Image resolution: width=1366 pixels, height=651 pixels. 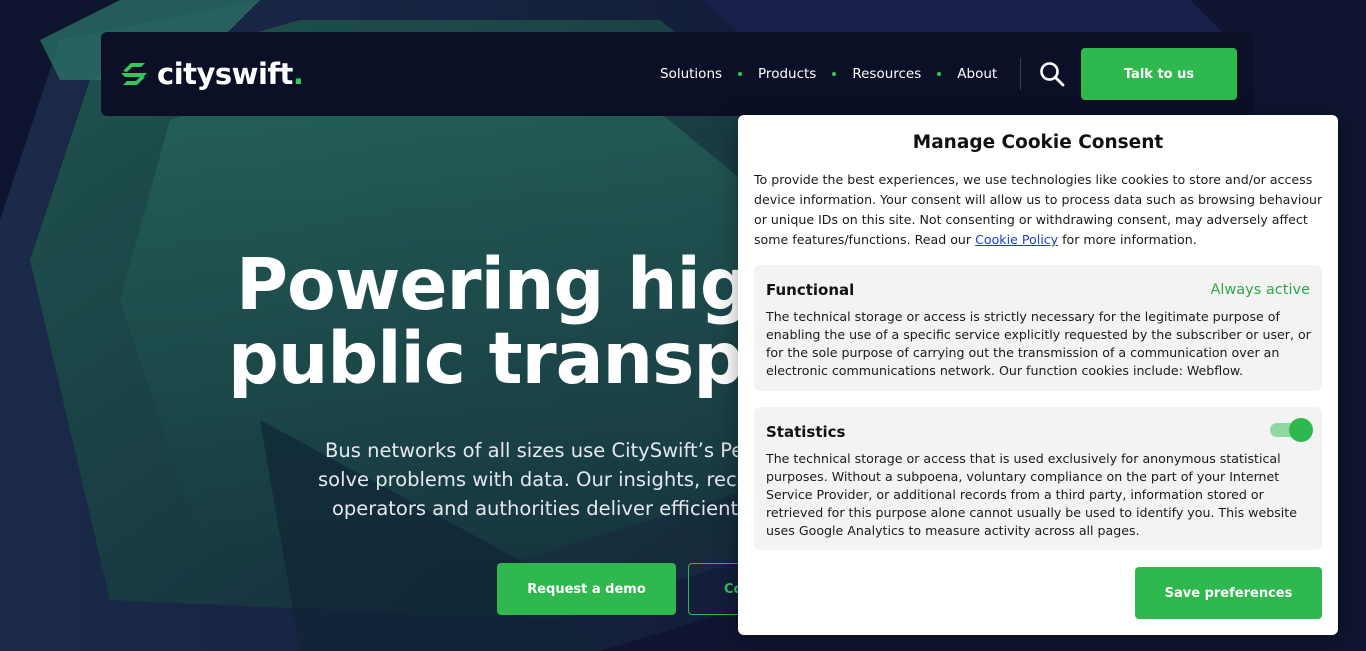 I want to click on cookie-category-header: Functional Always active, so click(x=1038, y=290).